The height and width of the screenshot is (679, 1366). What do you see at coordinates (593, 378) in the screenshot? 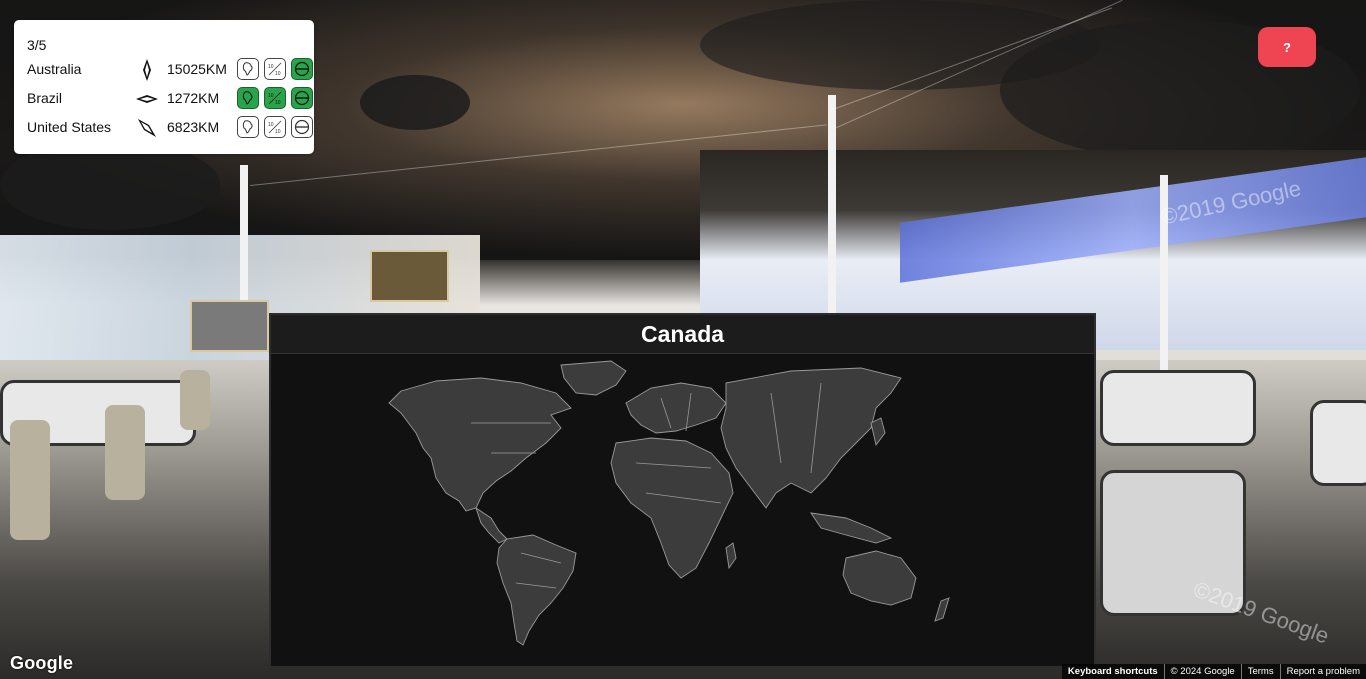
I see `greenland` at bounding box center [593, 378].